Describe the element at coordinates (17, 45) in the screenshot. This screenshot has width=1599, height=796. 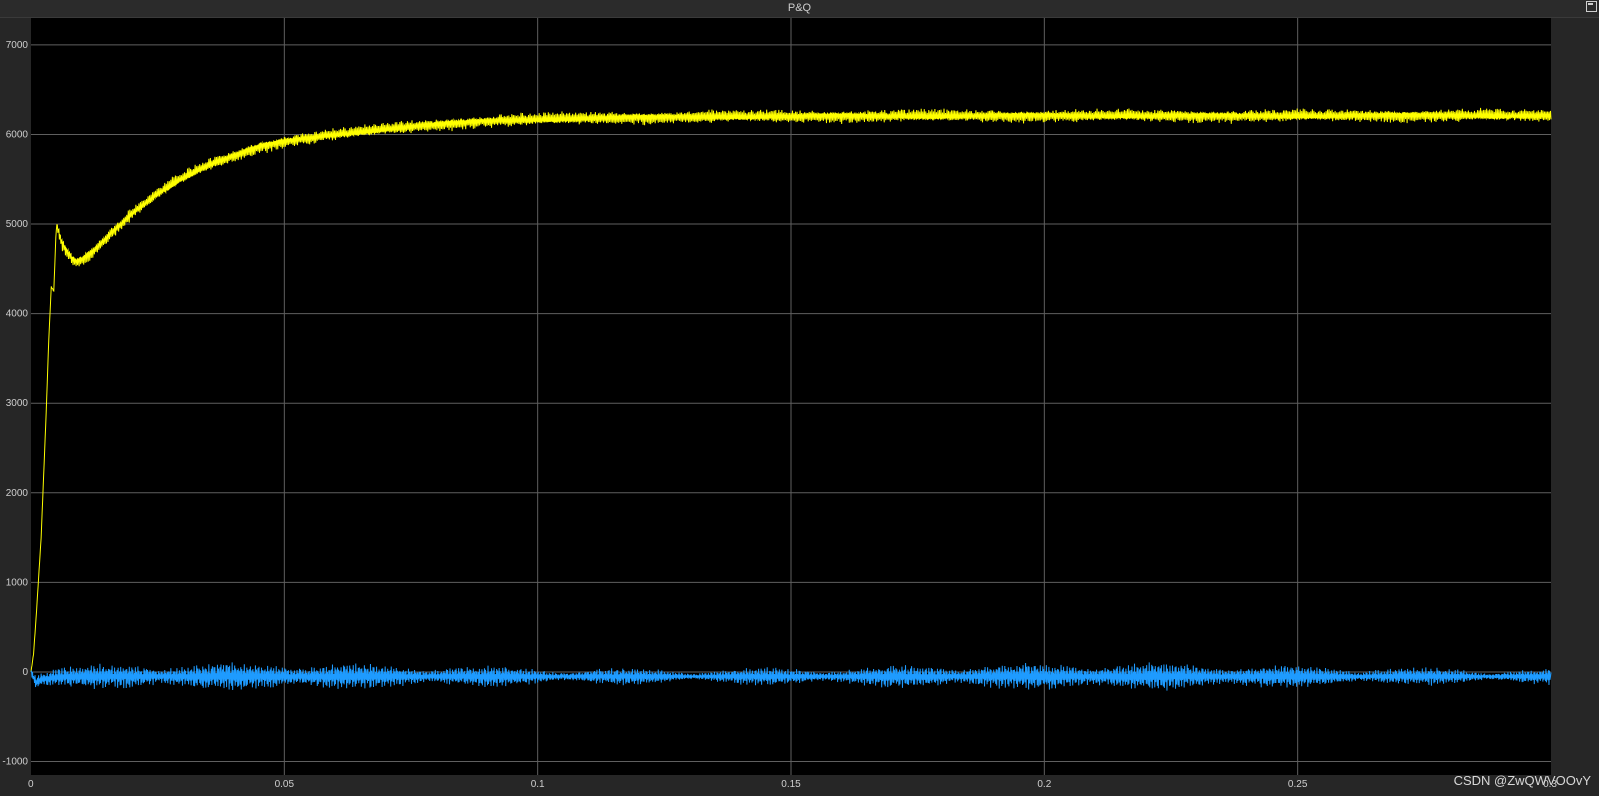
I see `y-tick-label: 7000` at that location.